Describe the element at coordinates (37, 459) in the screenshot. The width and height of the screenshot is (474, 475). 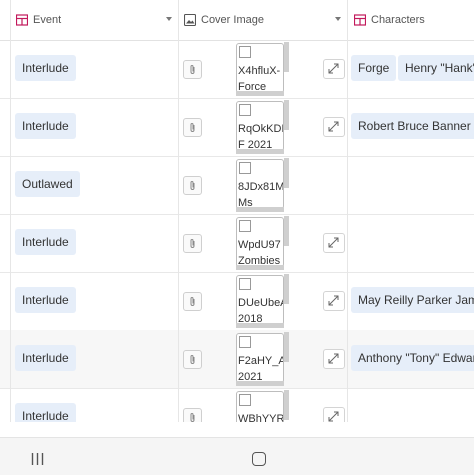
I see `recent-apps-icon` at that location.